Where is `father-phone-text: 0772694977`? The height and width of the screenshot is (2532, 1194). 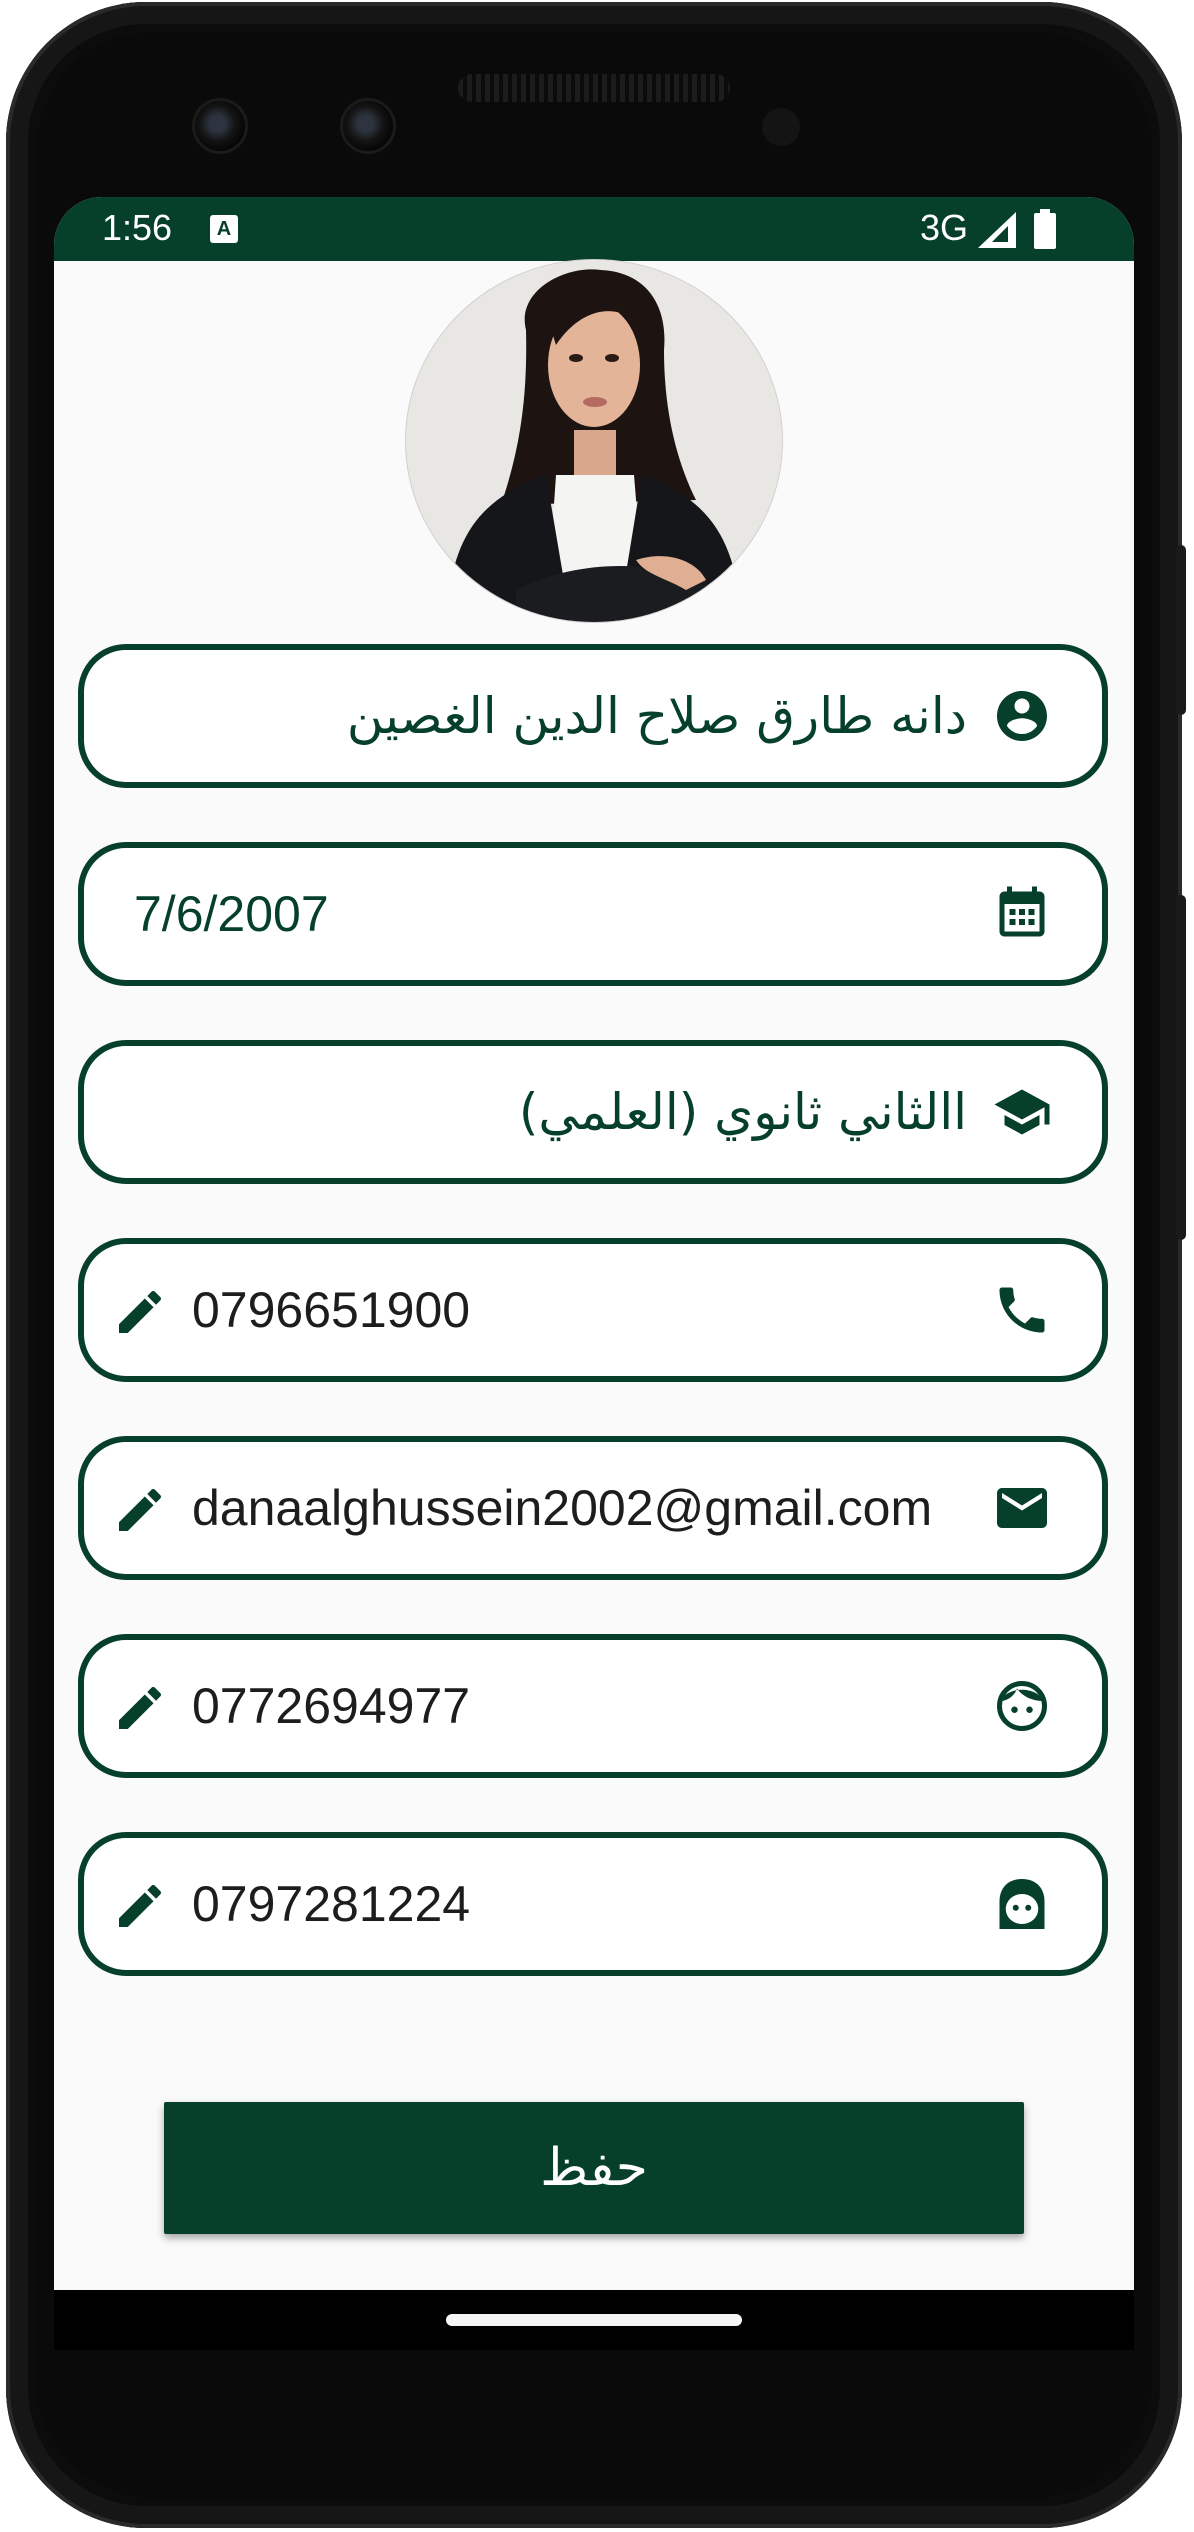 father-phone-text: 0772694977 is located at coordinates (331, 1706).